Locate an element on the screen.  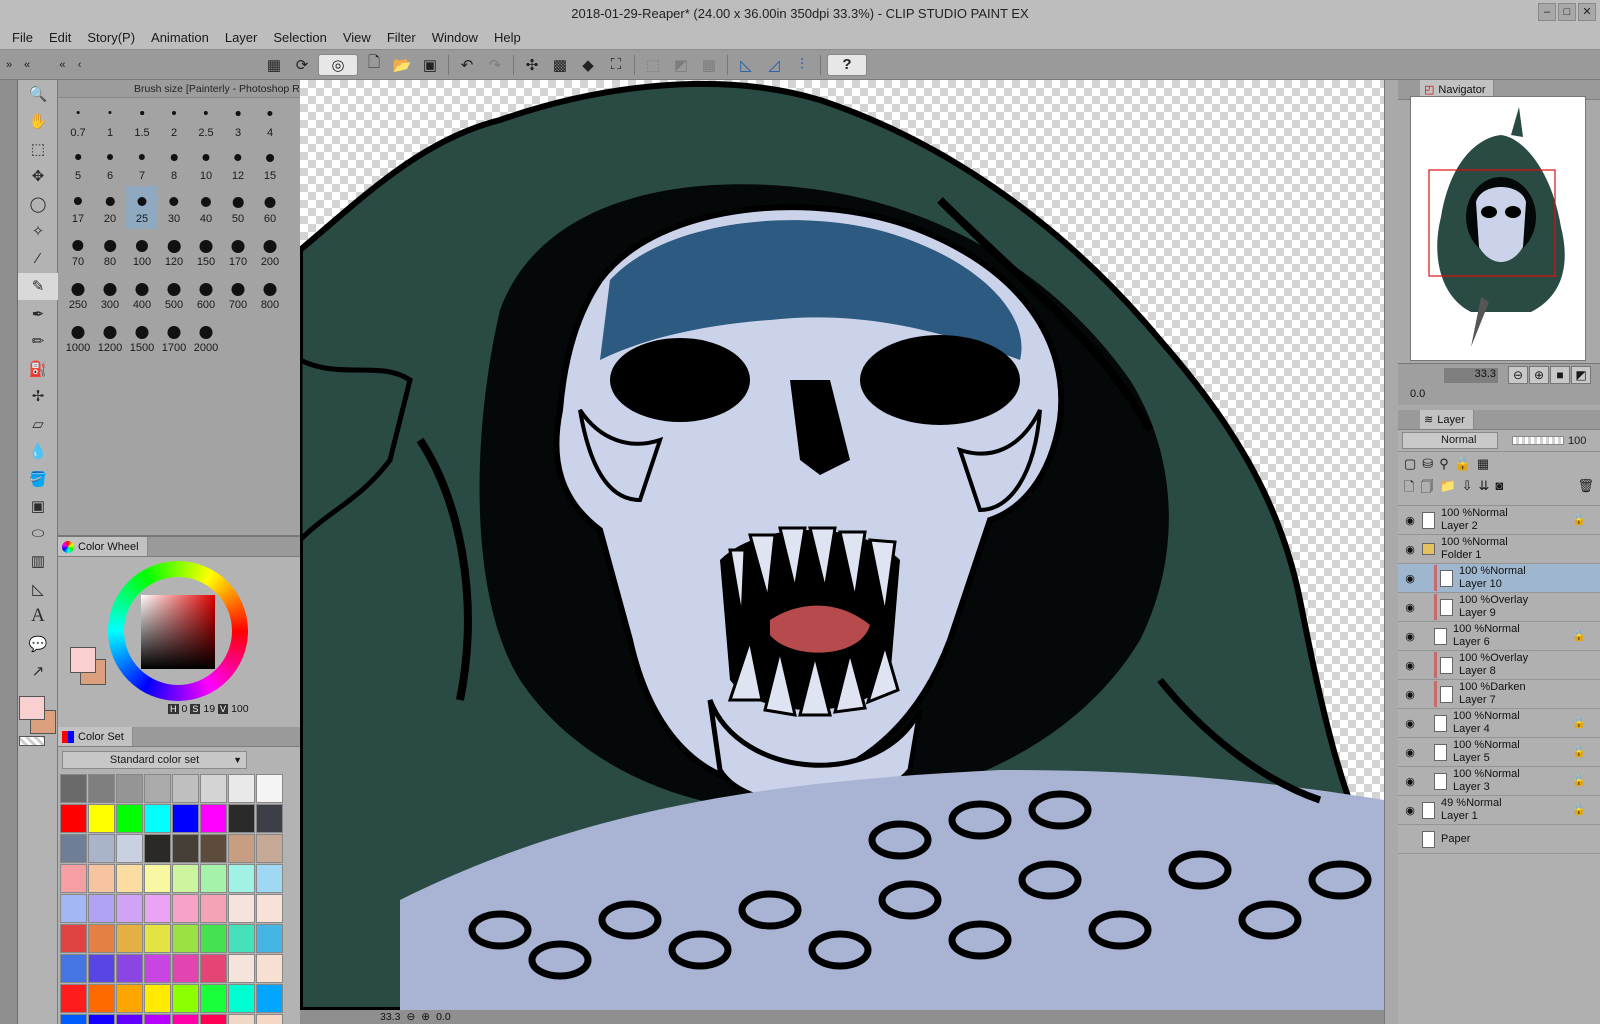
brush-size-cell: 600 is located at coordinates (206, 293).